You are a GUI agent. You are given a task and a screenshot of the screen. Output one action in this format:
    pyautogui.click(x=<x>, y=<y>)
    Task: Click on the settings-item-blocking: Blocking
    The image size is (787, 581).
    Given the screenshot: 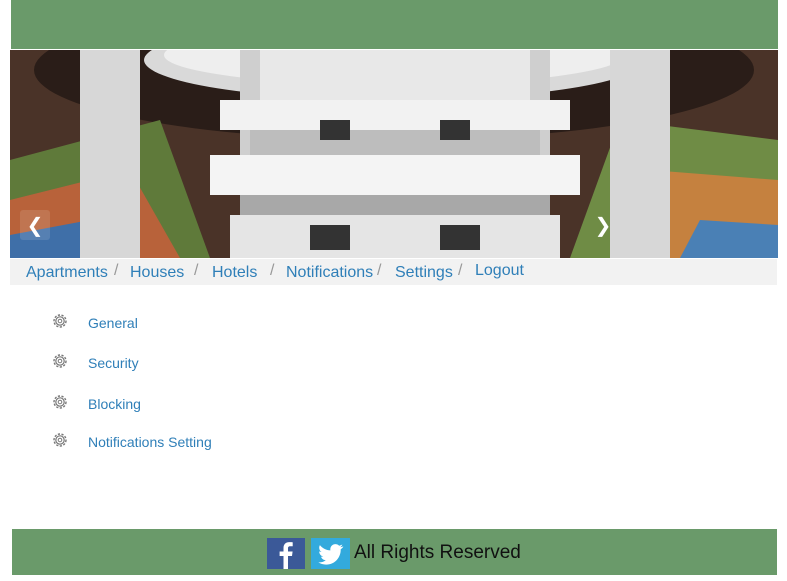 What is the action you would take?
    pyautogui.click(x=180, y=404)
    